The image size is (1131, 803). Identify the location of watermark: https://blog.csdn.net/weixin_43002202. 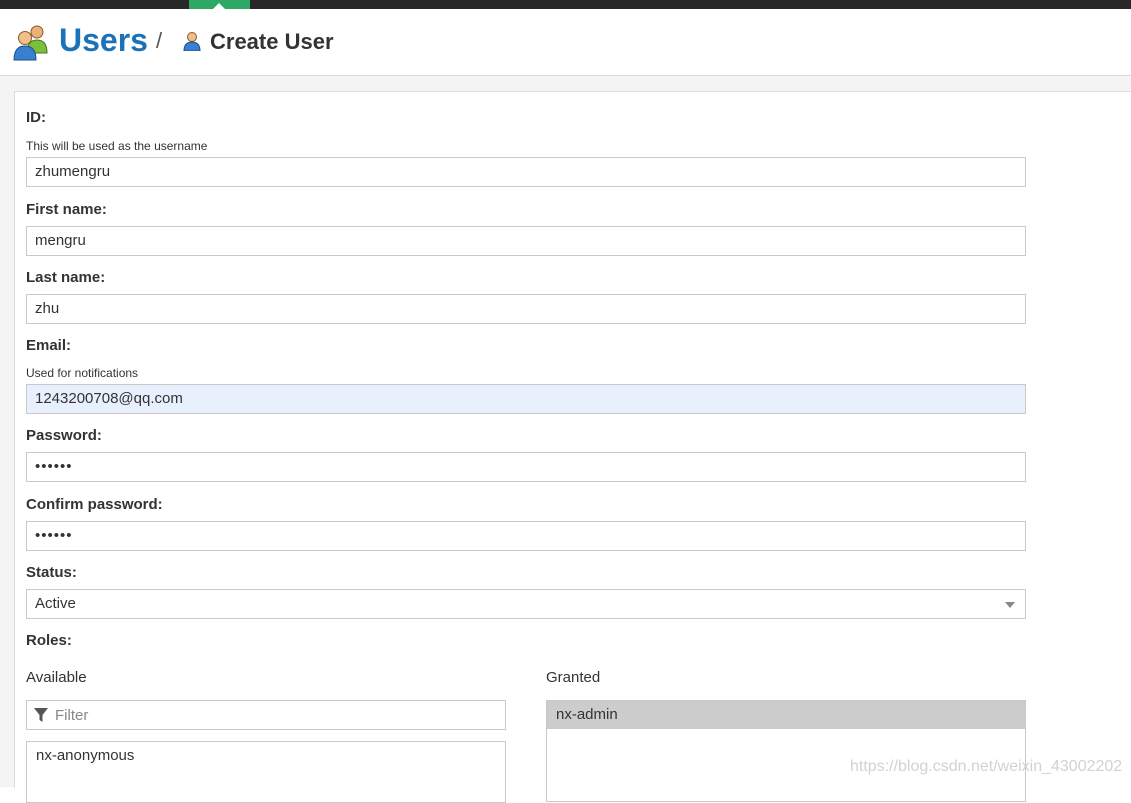
(986, 766).